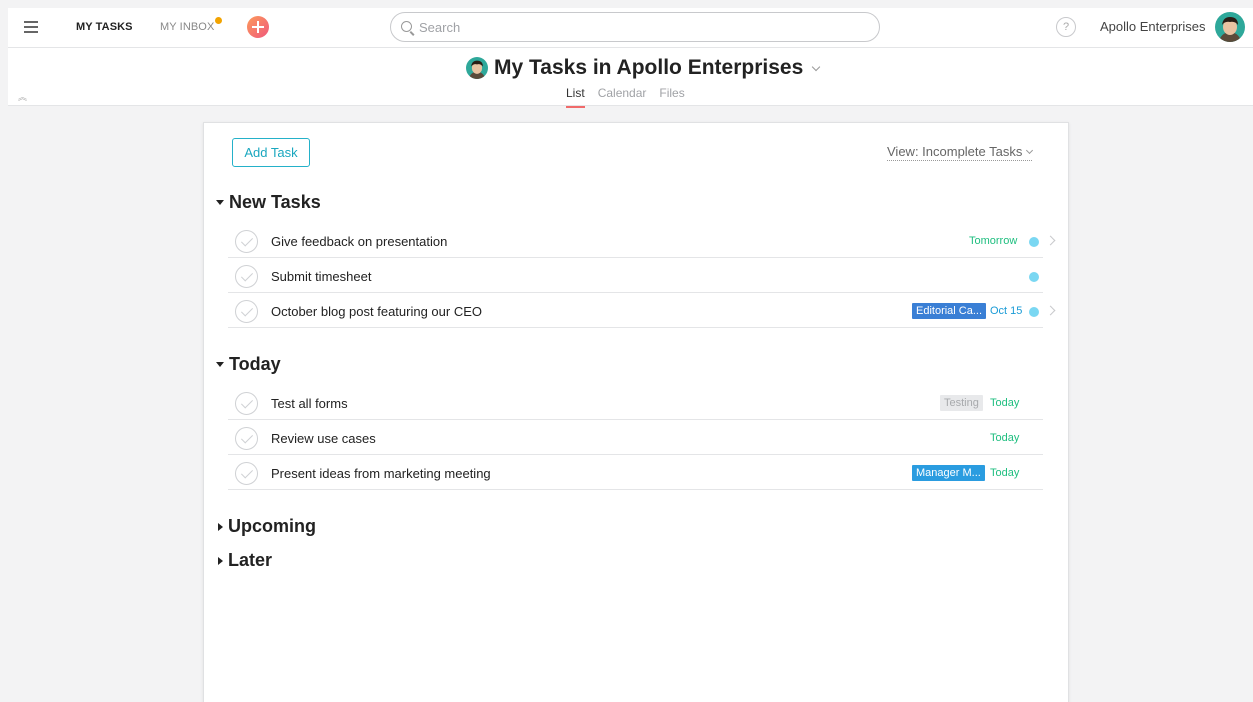  What do you see at coordinates (622, 96) in the screenshot?
I see `tab-calendar: Calendar` at bounding box center [622, 96].